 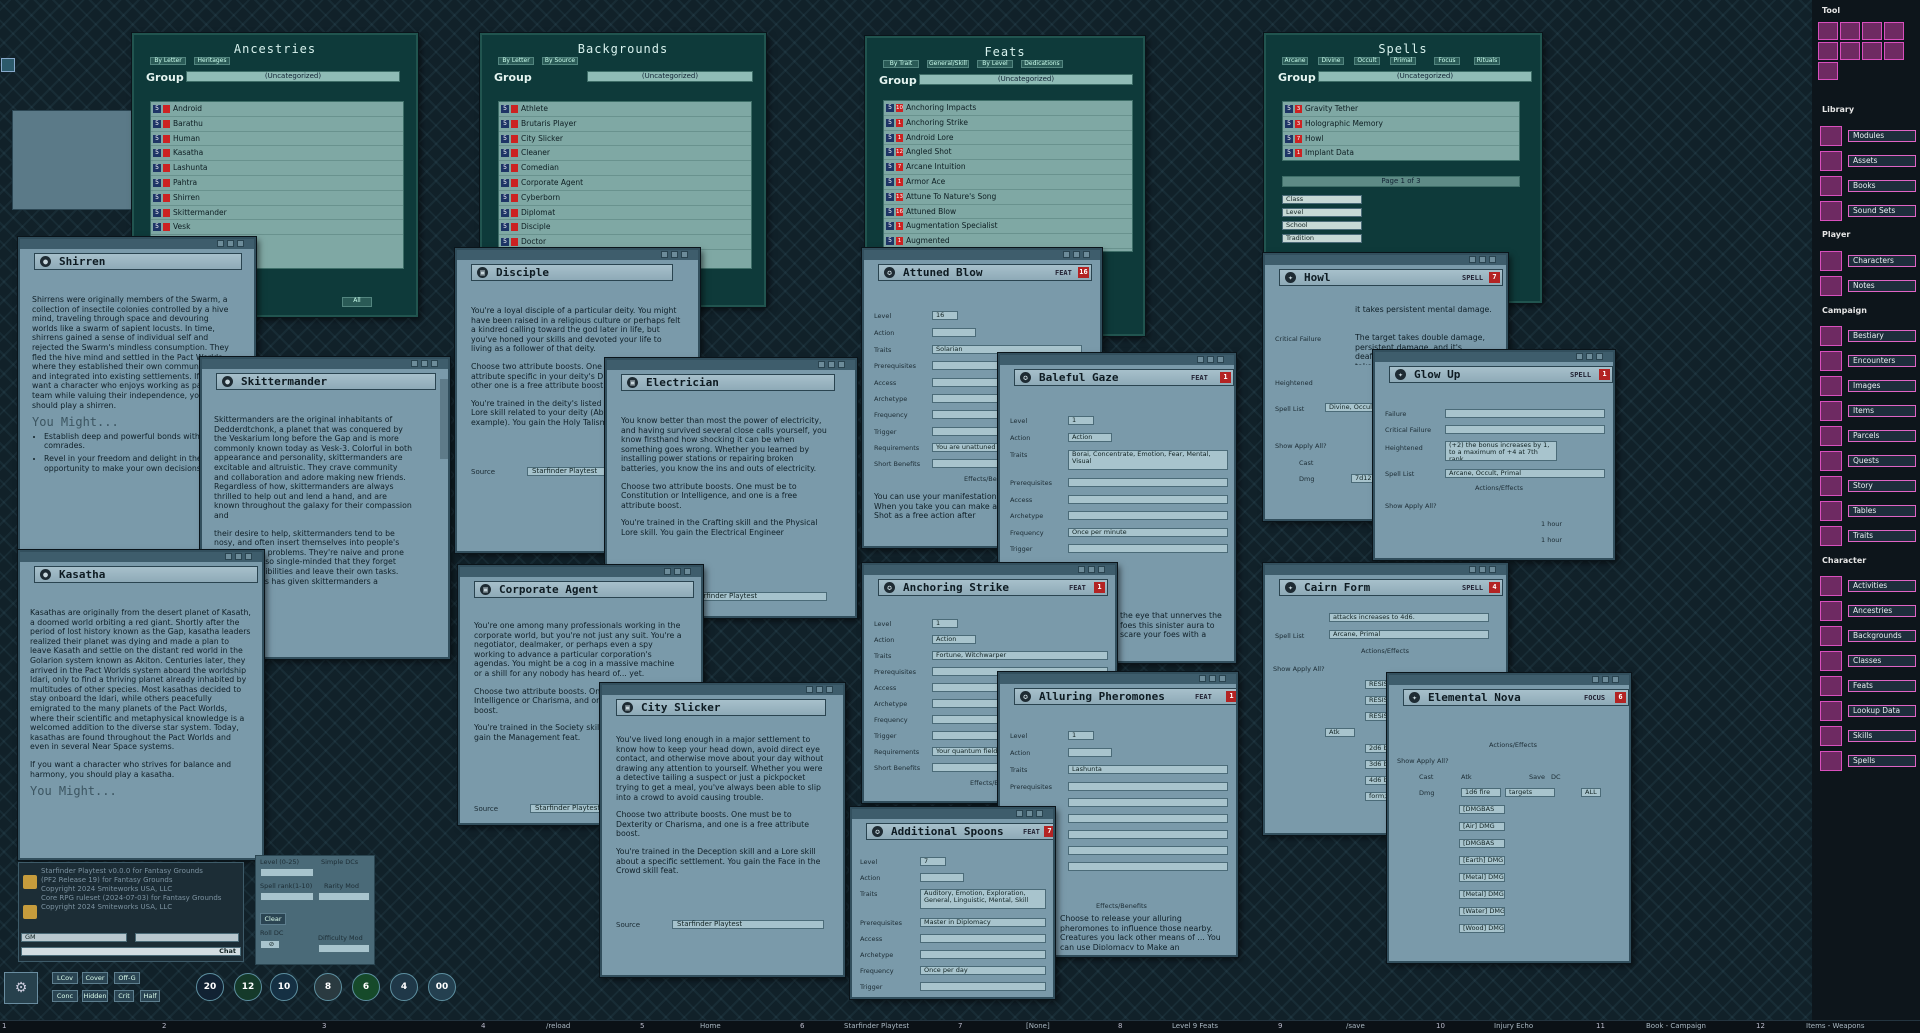 I want to click on sidebar-item-books: Books, so click(x=1868, y=186).